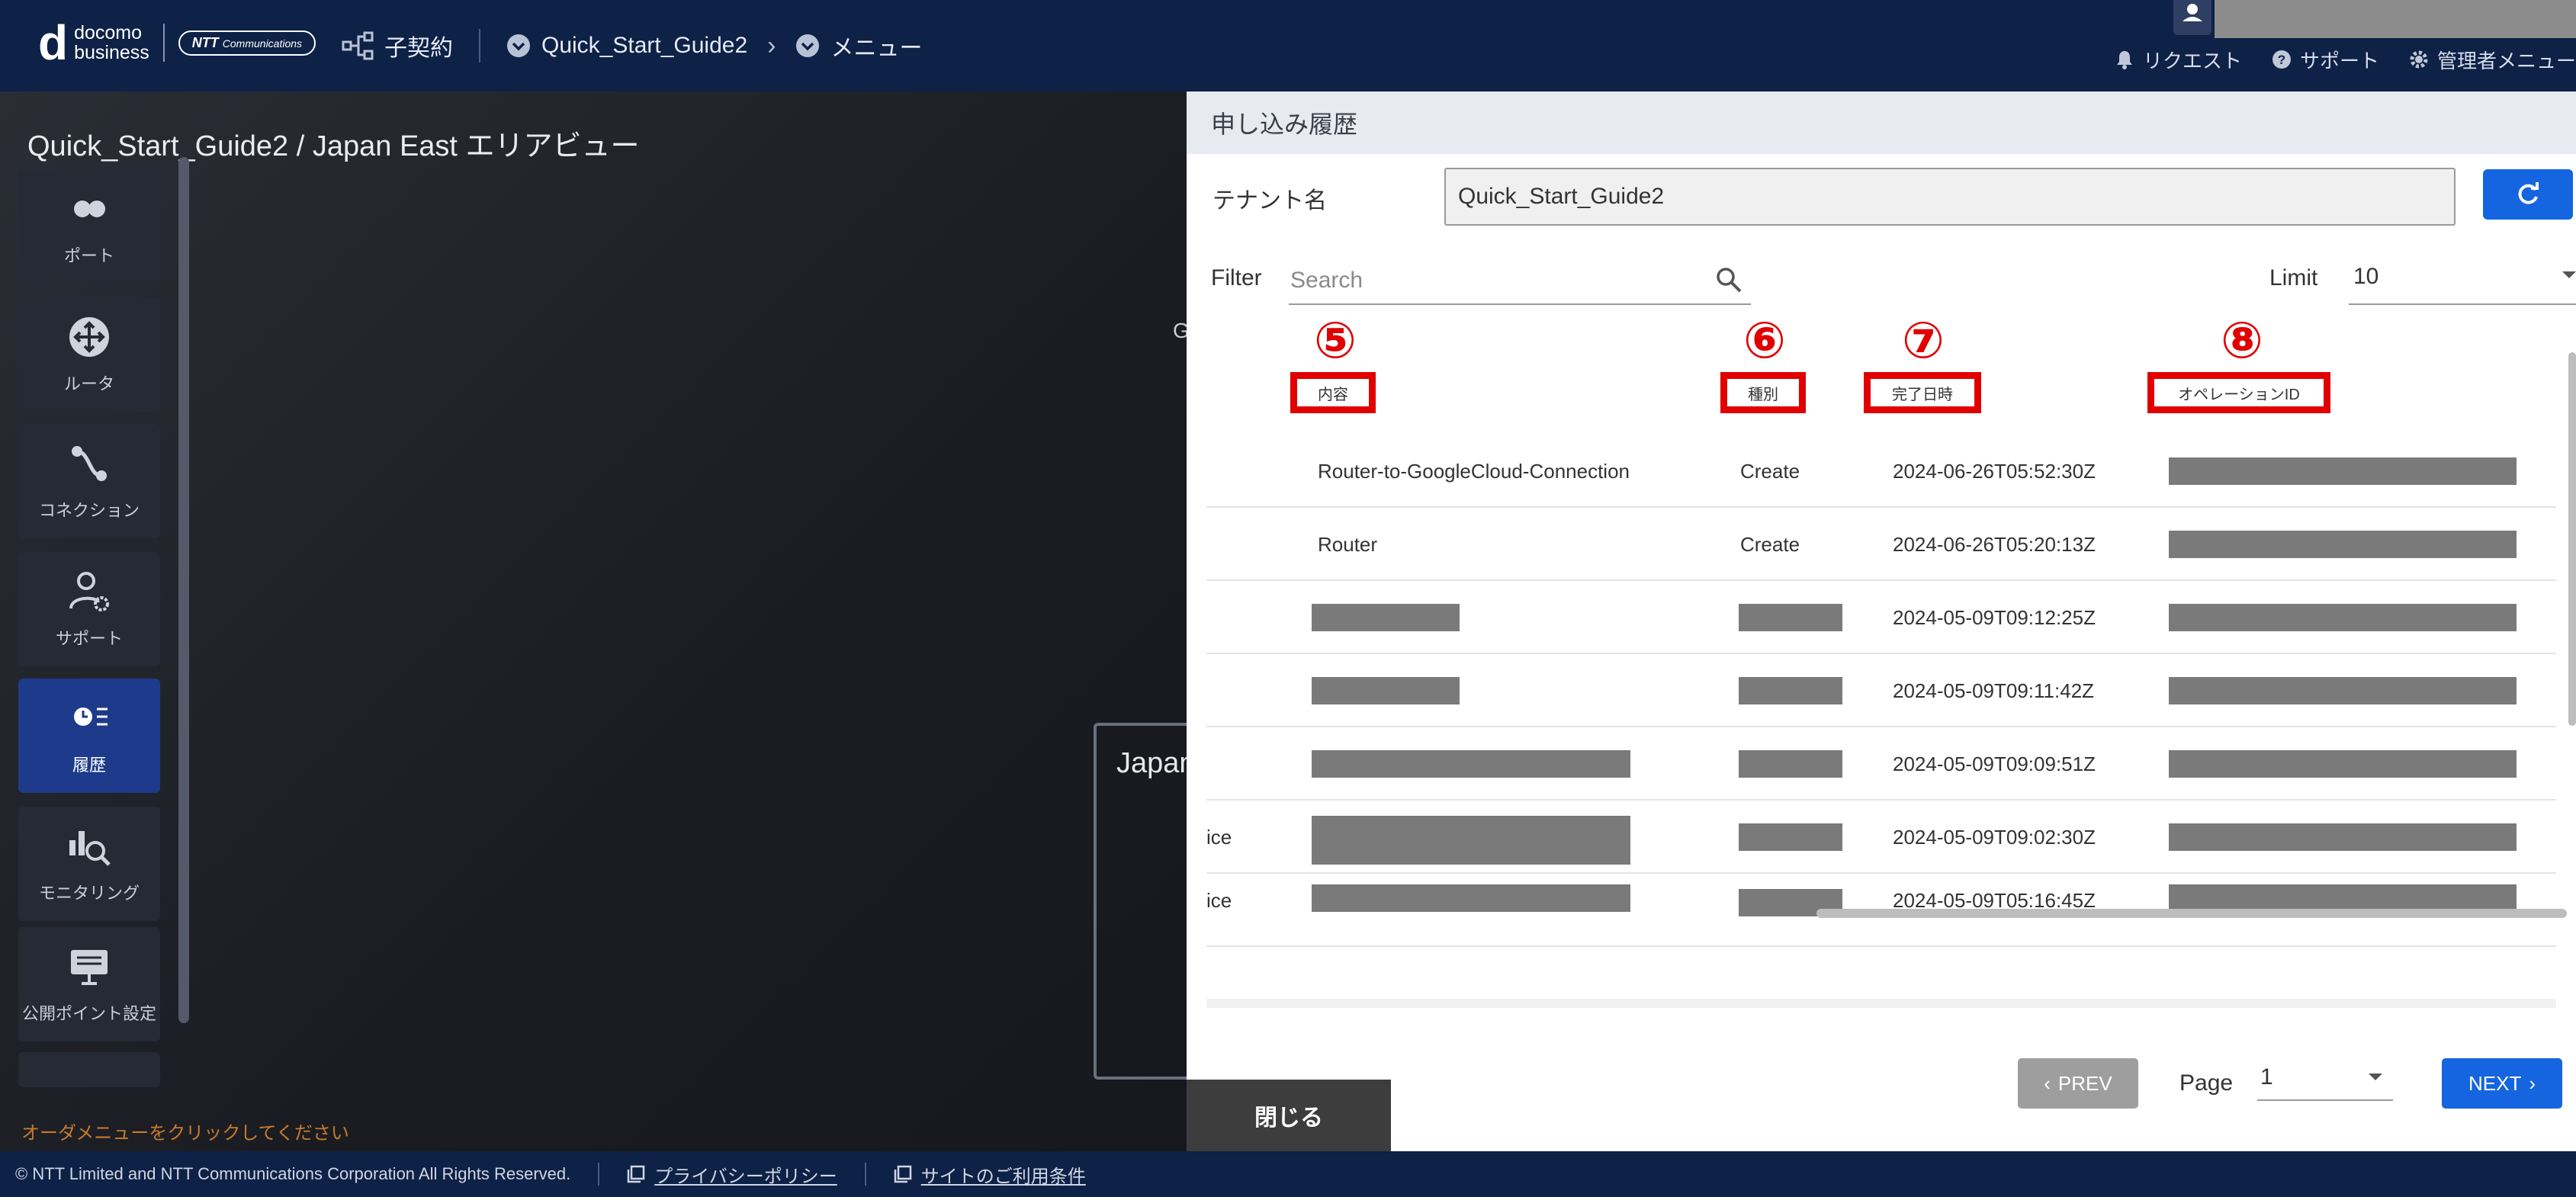 This screenshot has height=1197, width=2576. I want to click on sidebar-item-history: 履歴, so click(89, 736).